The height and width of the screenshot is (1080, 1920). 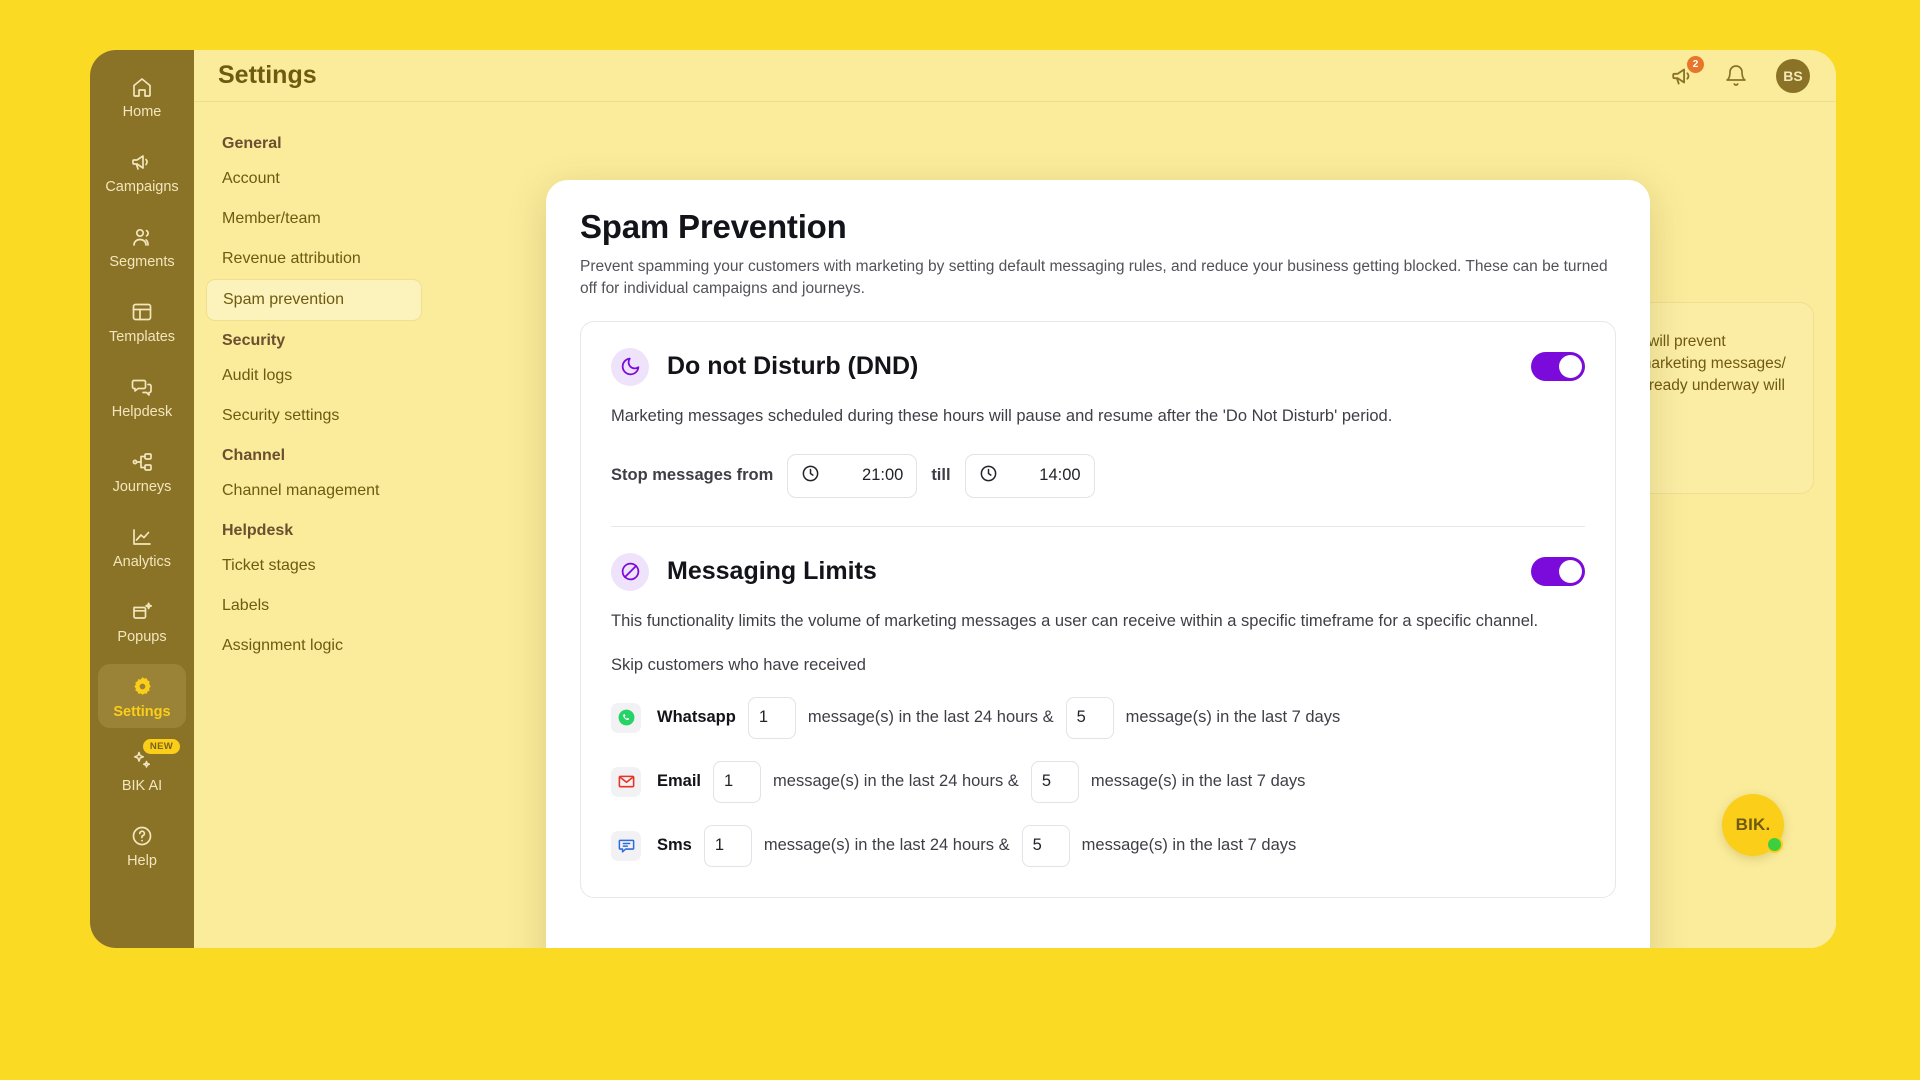 I want to click on rail-item-label: BIK AI, so click(x=142, y=786).